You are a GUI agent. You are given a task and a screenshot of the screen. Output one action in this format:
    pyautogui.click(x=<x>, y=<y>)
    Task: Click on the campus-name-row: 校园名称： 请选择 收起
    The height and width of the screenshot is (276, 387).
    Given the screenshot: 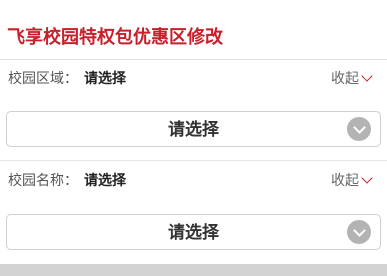 What is the action you would take?
    pyautogui.click(x=193, y=181)
    